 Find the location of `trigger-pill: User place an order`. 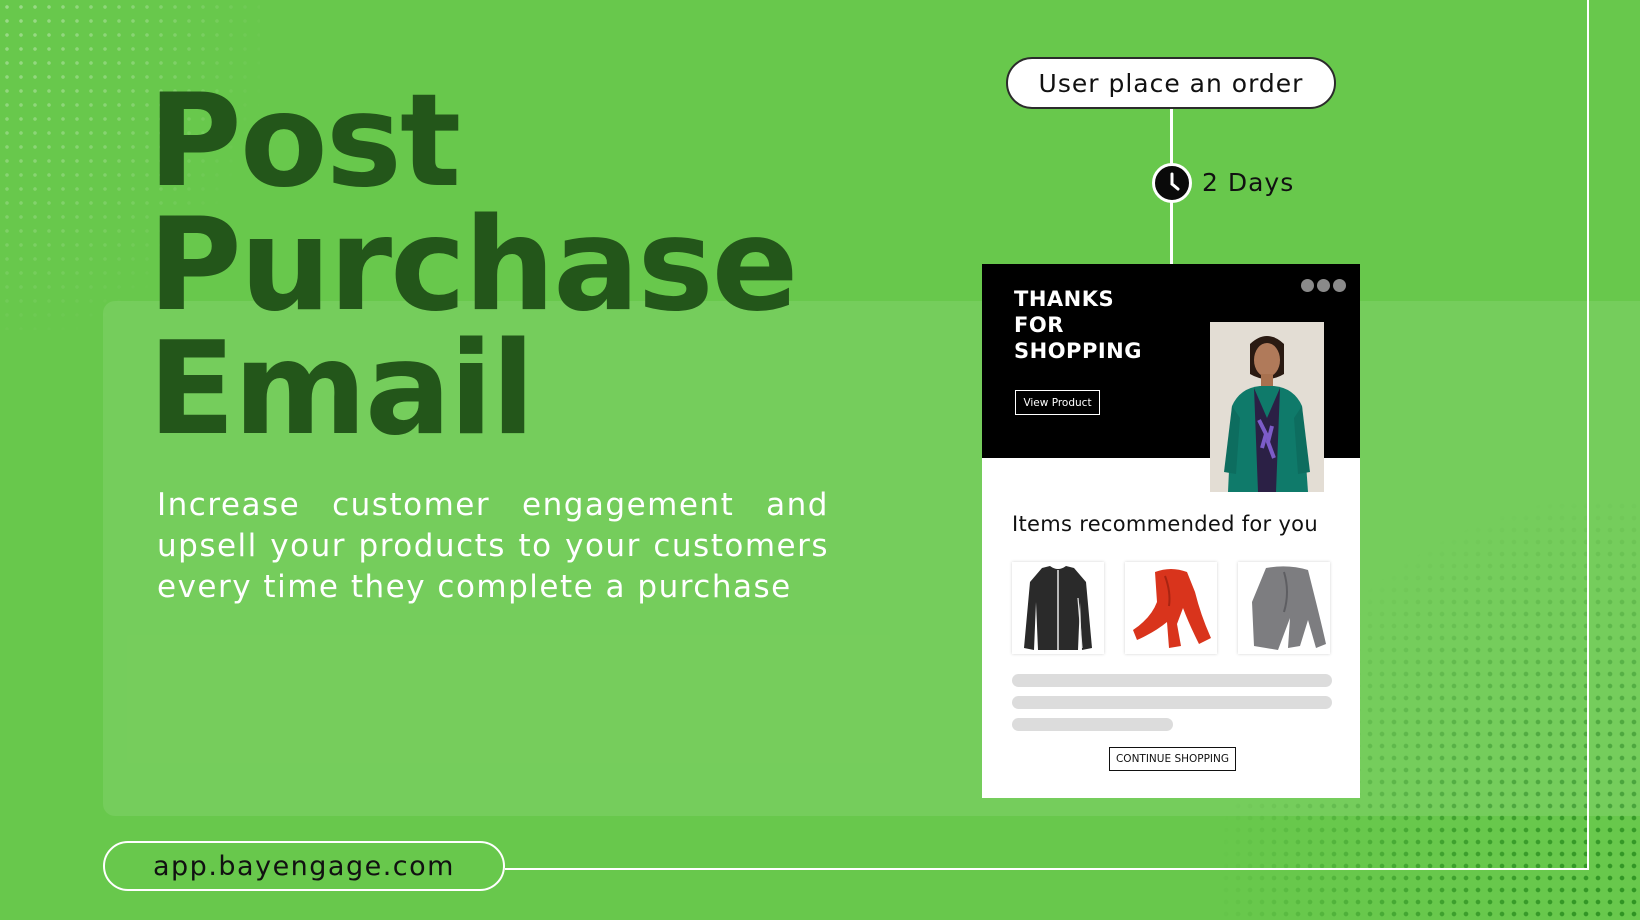

trigger-pill: User place an order is located at coordinates (1171, 83).